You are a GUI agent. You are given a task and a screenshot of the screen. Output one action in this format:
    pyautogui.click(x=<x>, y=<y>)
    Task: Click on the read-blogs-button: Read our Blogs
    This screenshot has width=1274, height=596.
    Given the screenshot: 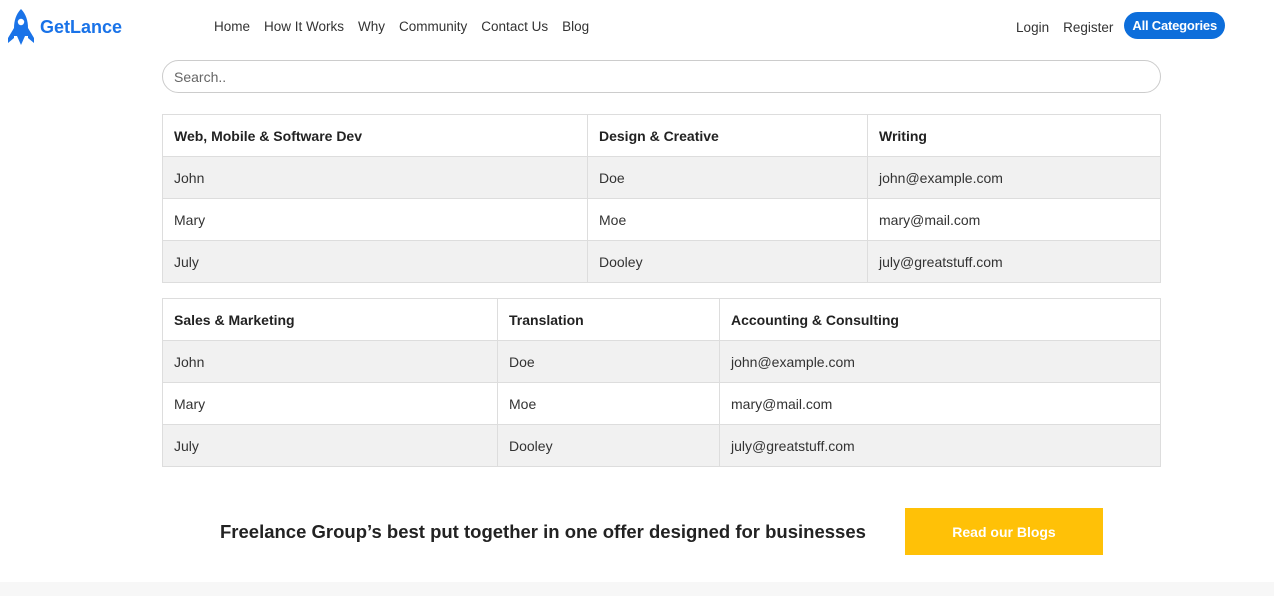 What is the action you would take?
    pyautogui.click(x=1004, y=531)
    